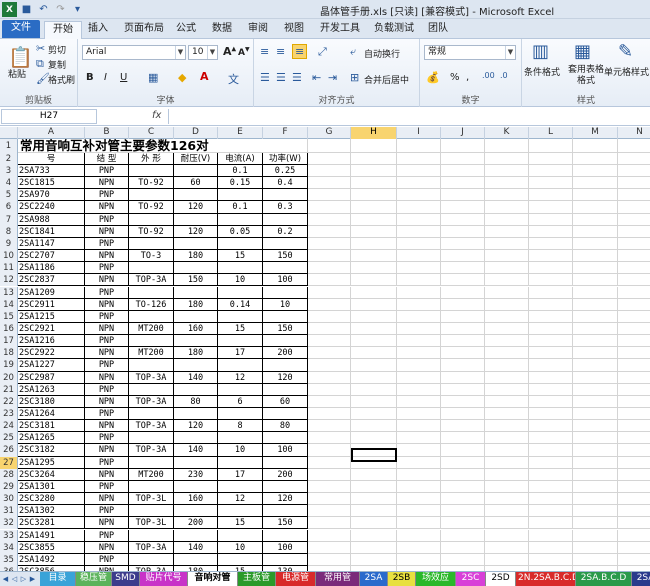 The height and width of the screenshot is (586, 650). Describe the element at coordinates (51, 183) in the screenshot. I see `cell: 2SC1815` at that location.